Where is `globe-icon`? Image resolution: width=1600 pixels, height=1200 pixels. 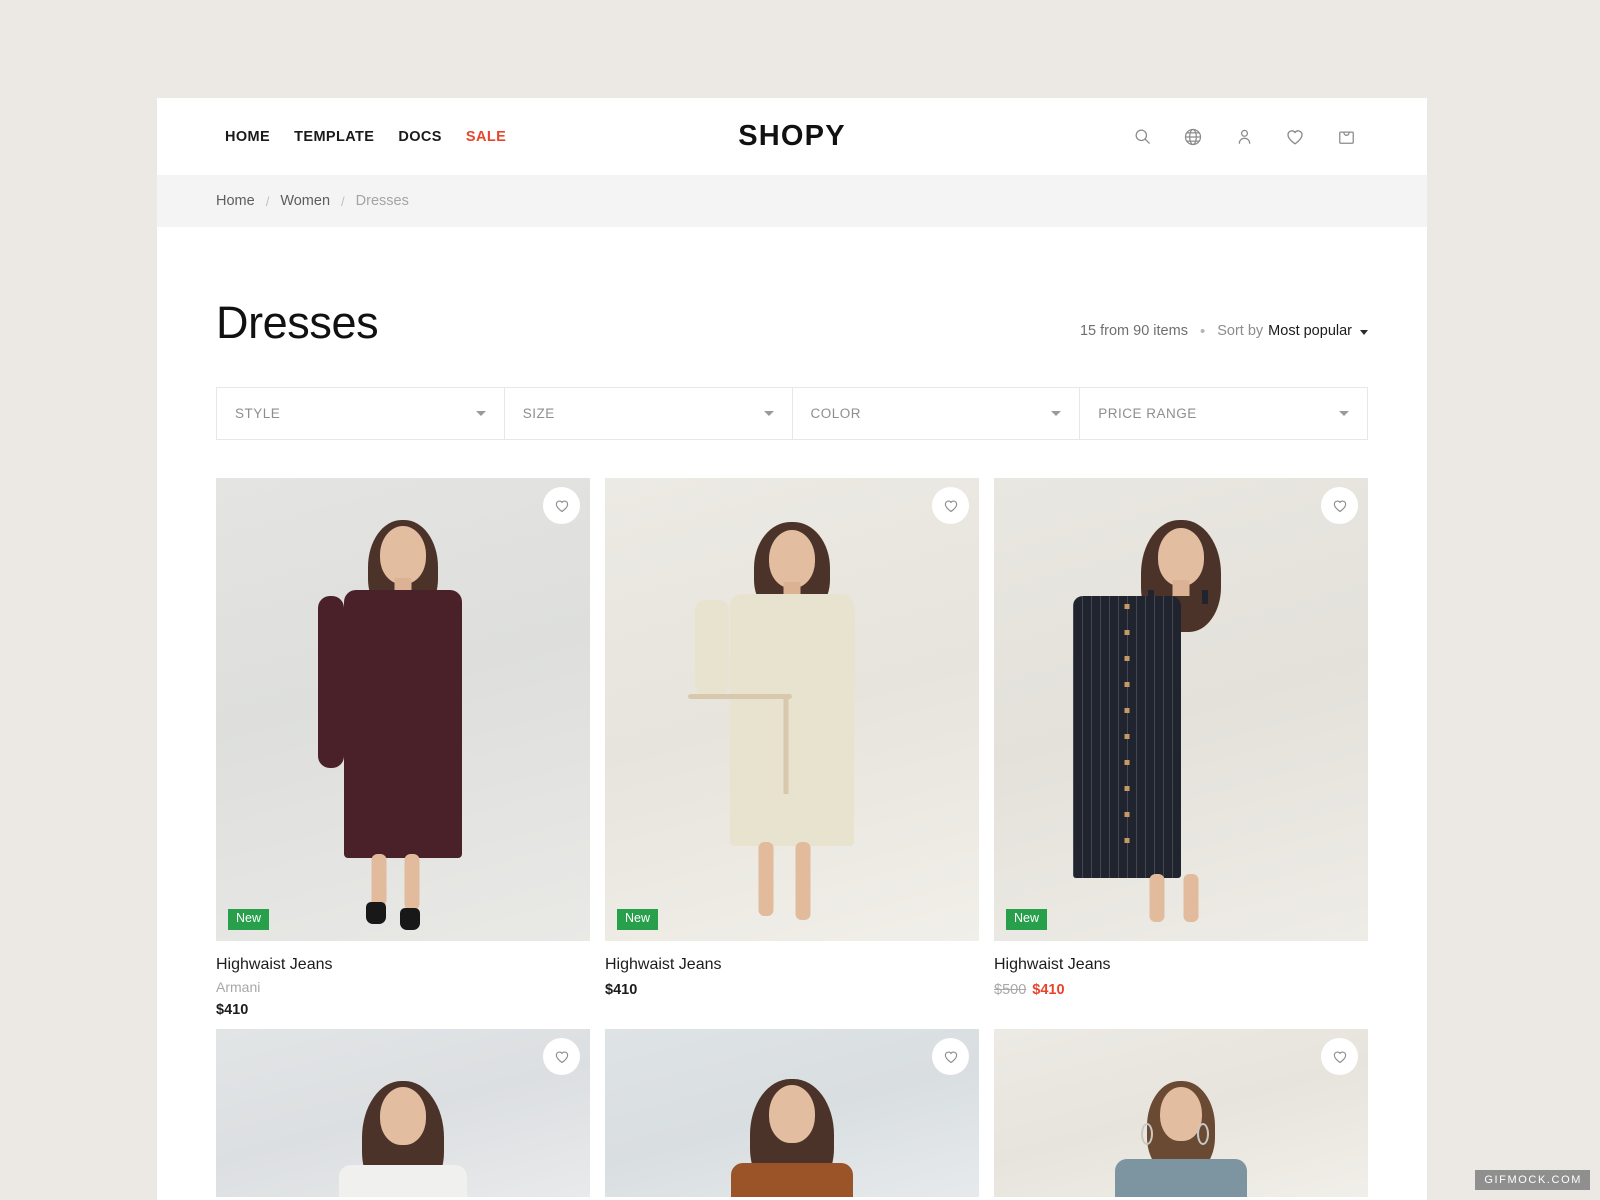 globe-icon is located at coordinates (1193, 137).